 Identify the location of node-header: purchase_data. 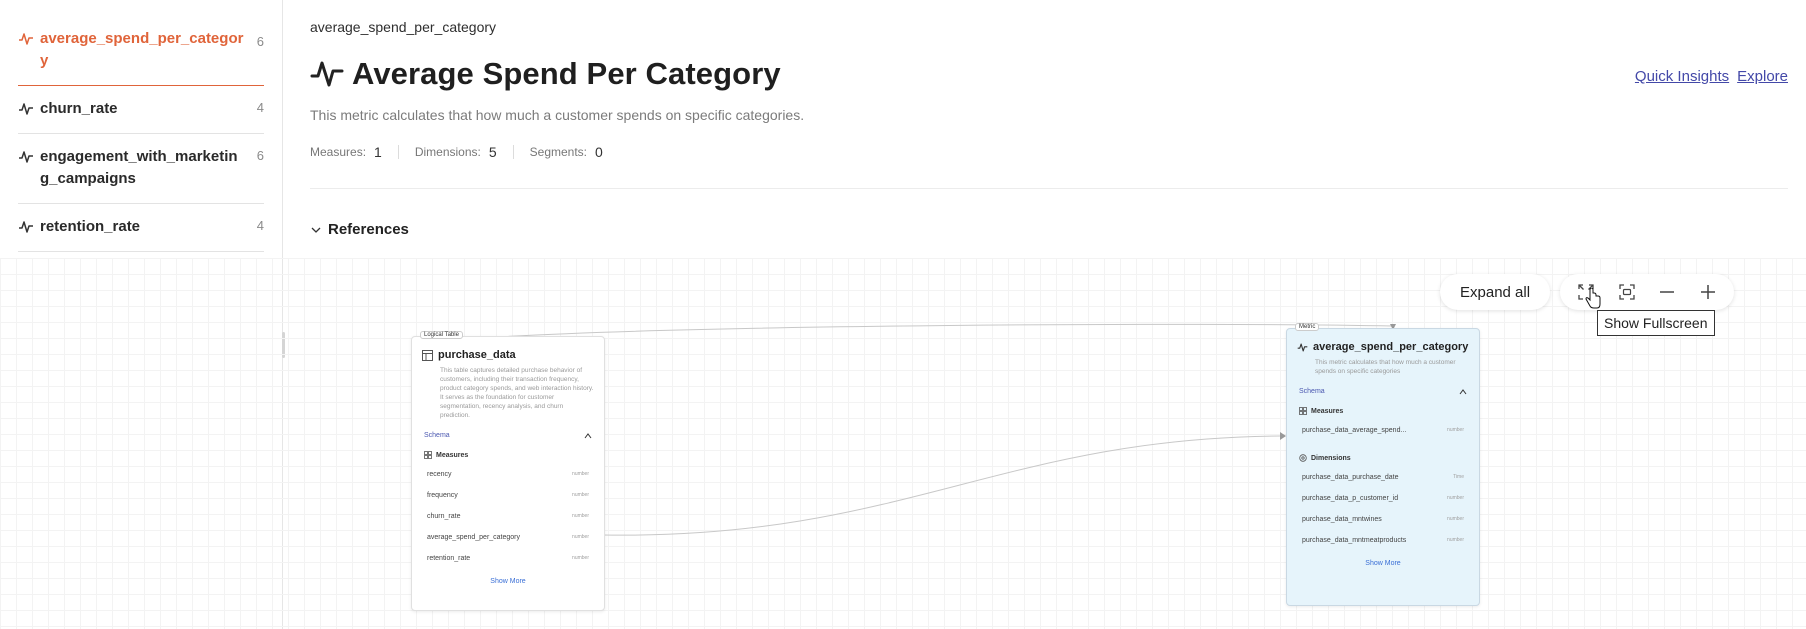
(508, 349).